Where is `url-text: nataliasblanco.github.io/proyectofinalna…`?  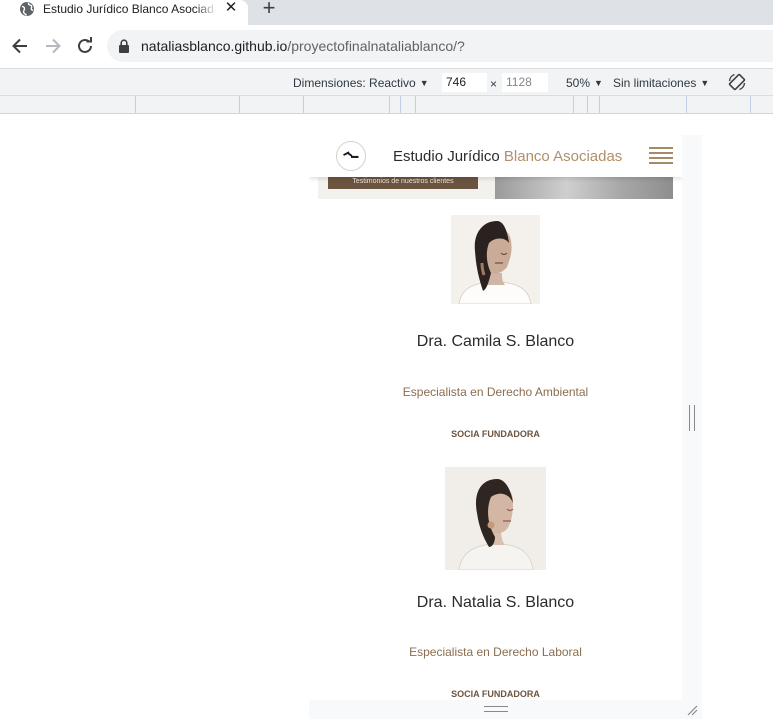
url-text: nataliasblanco.github.io/proyectofinalna… is located at coordinates (303, 46).